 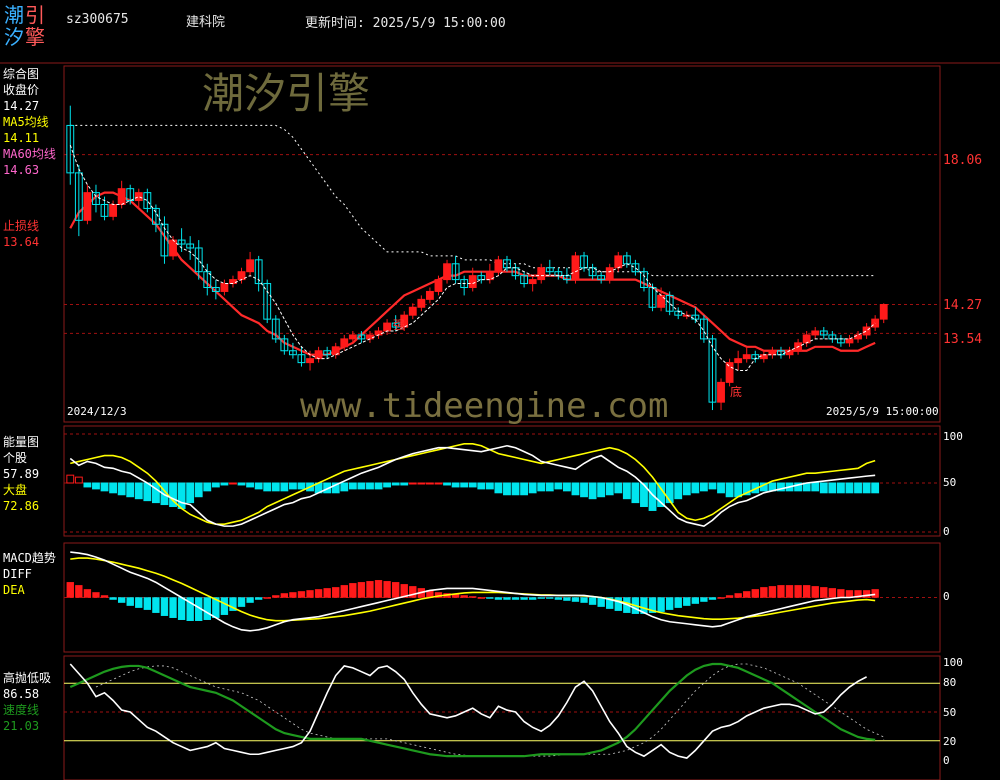 What do you see at coordinates (21, 474) in the screenshot?
I see `energy-panel-legend: 能量图 个股 57.89 大盘 72.86` at bounding box center [21, 474].